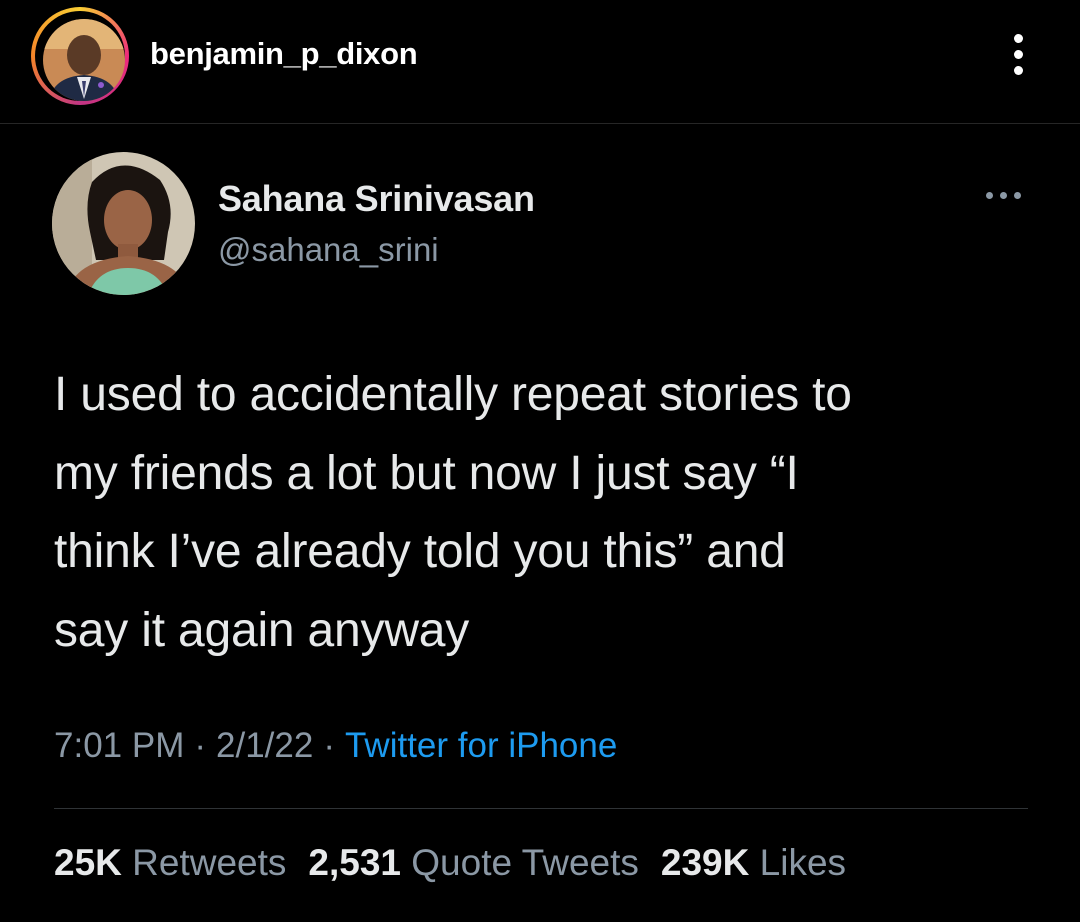 Image resolution: width=1080 pixels, height=922 pixels. Describe the element at coordinates (540, 62) in the screenshot. I see `post-header: benjamin_p_dixon` at that location.